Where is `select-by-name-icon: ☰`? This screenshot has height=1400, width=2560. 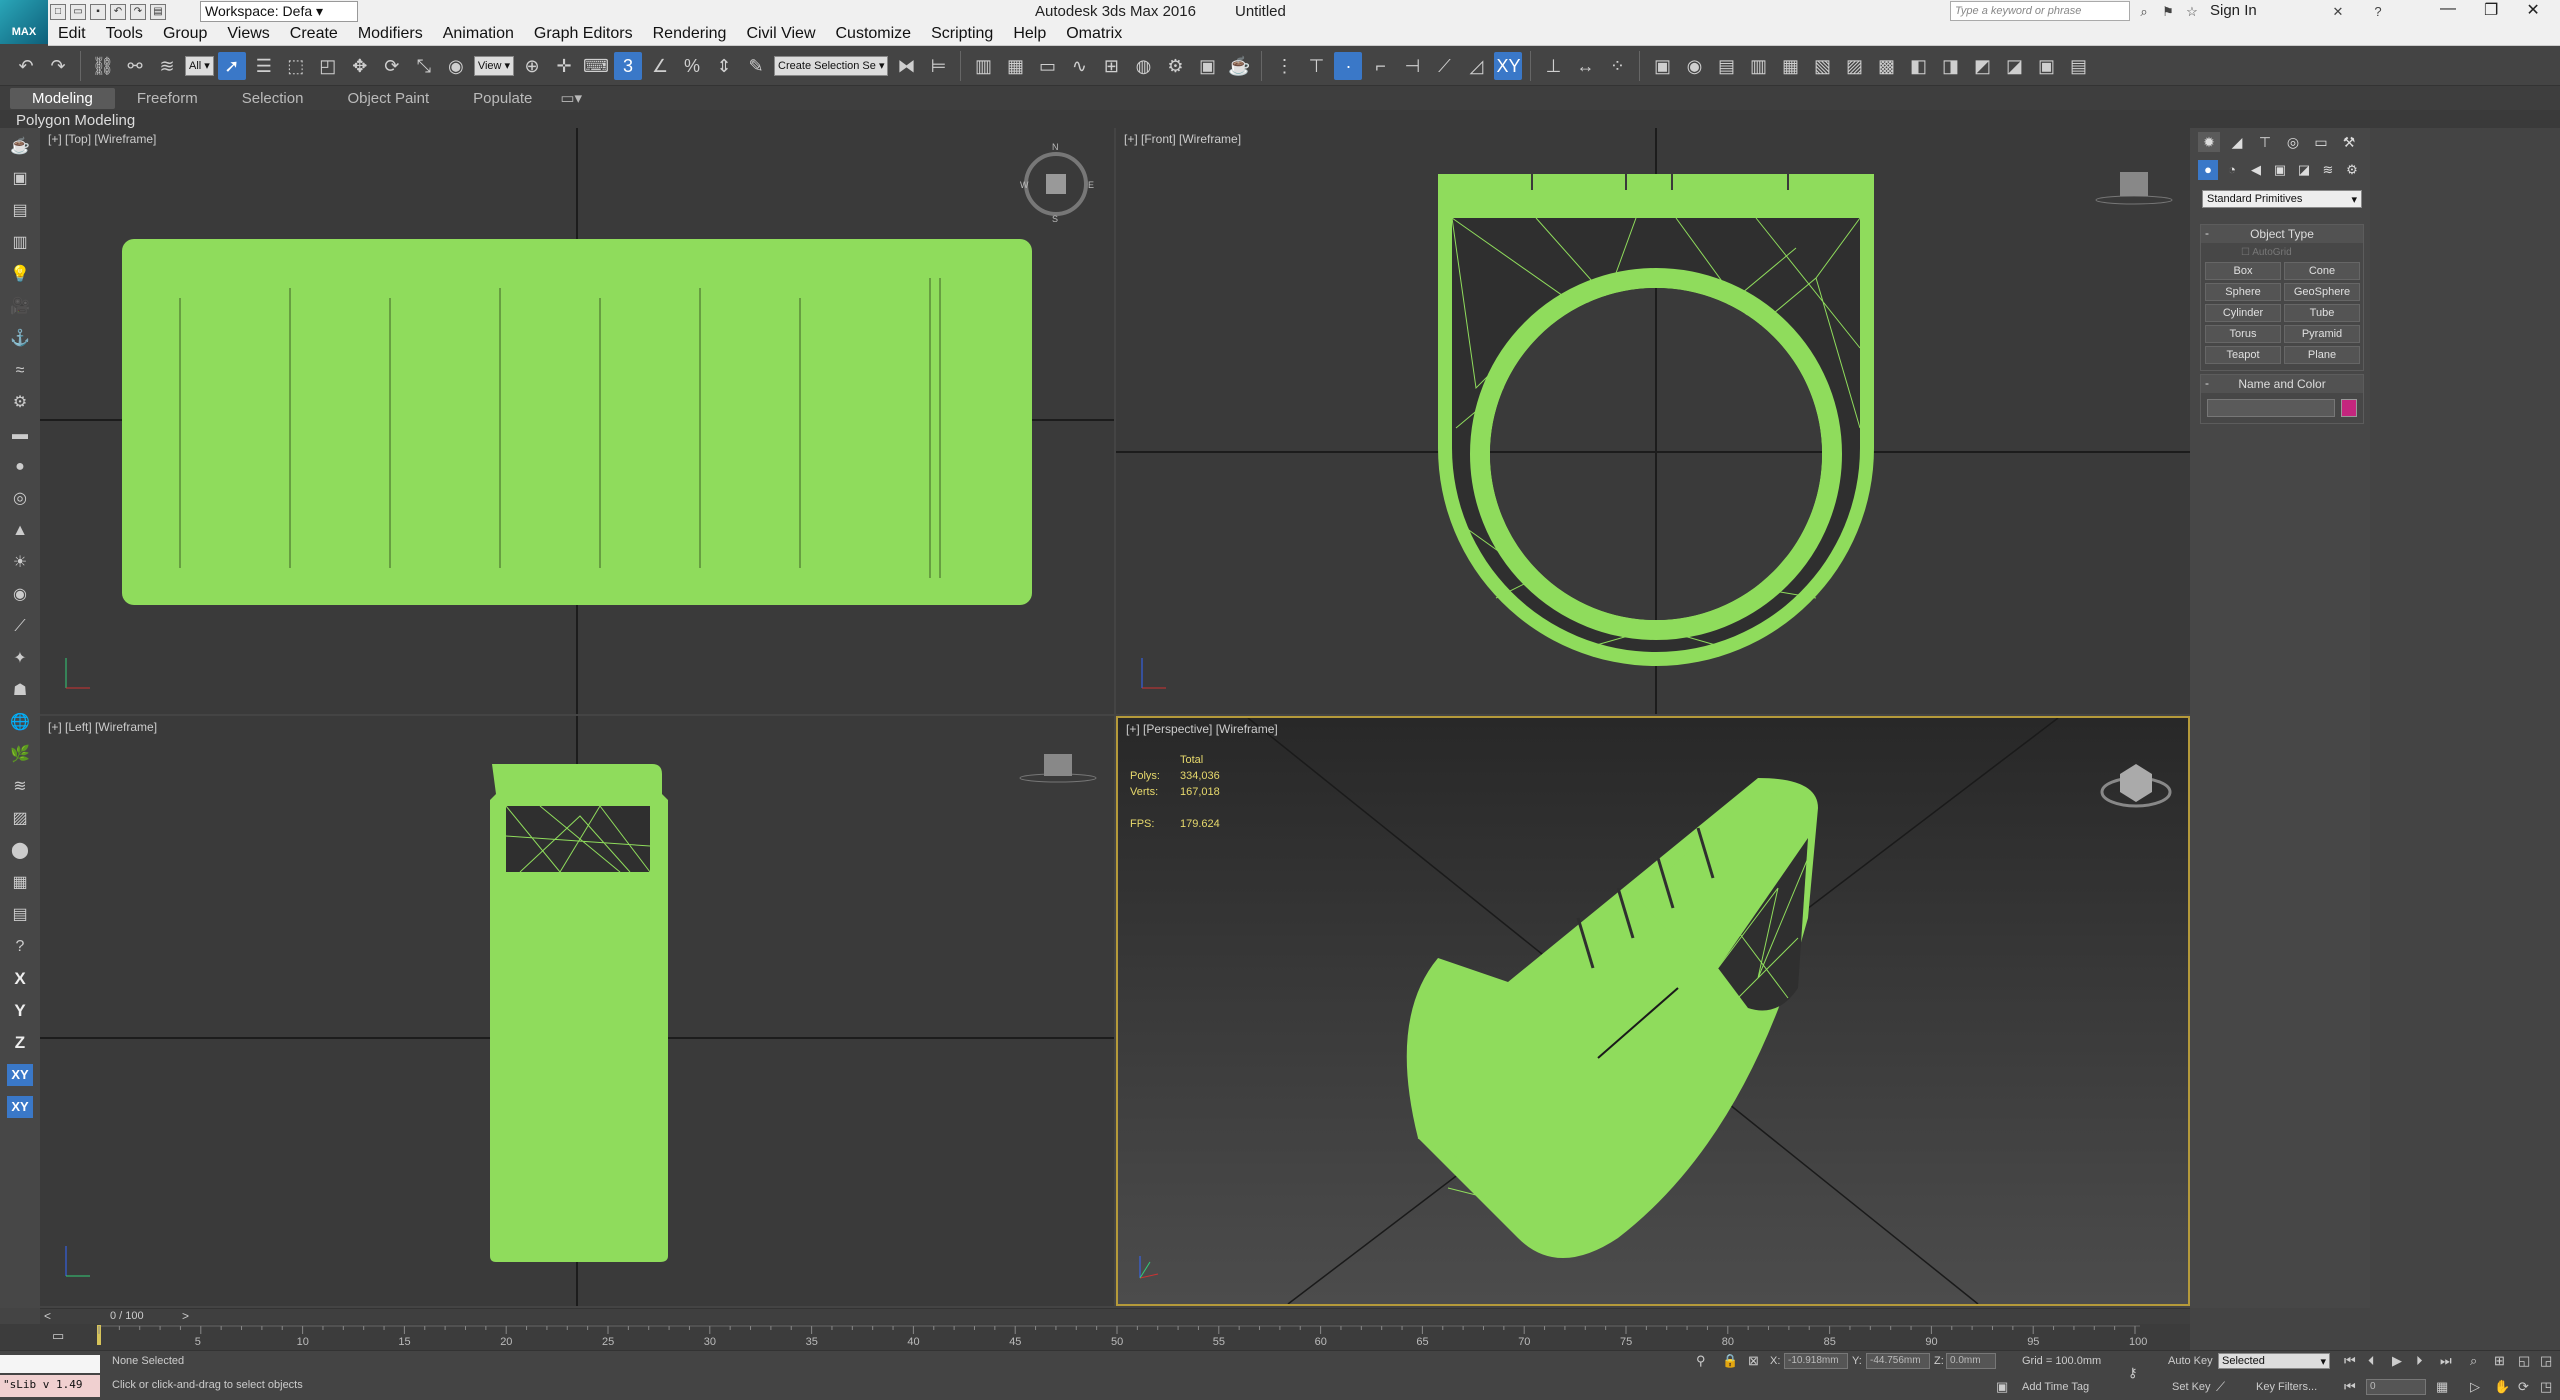
select-by-name-icon: ☰ is located at coordinates (264, 66).